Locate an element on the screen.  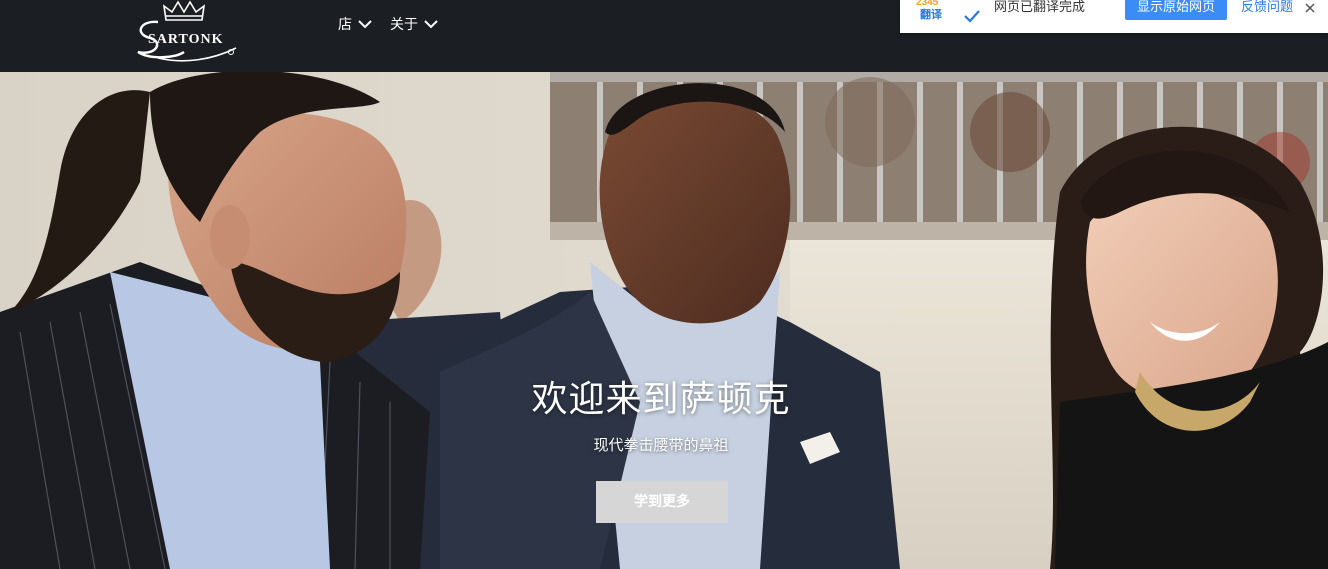
translation-status: 网页已翻译完成 is located at coordinates (1040, 7).